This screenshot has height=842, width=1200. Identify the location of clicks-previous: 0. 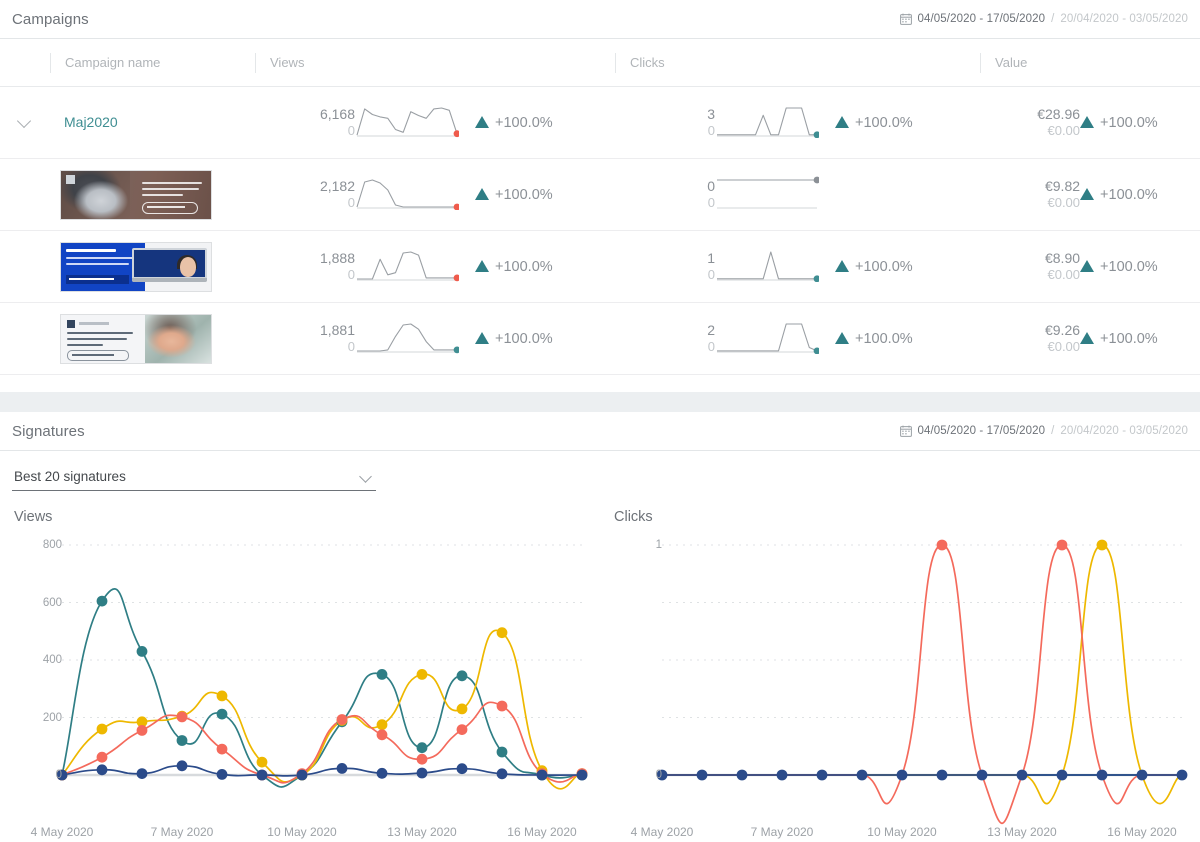
(711, 275).